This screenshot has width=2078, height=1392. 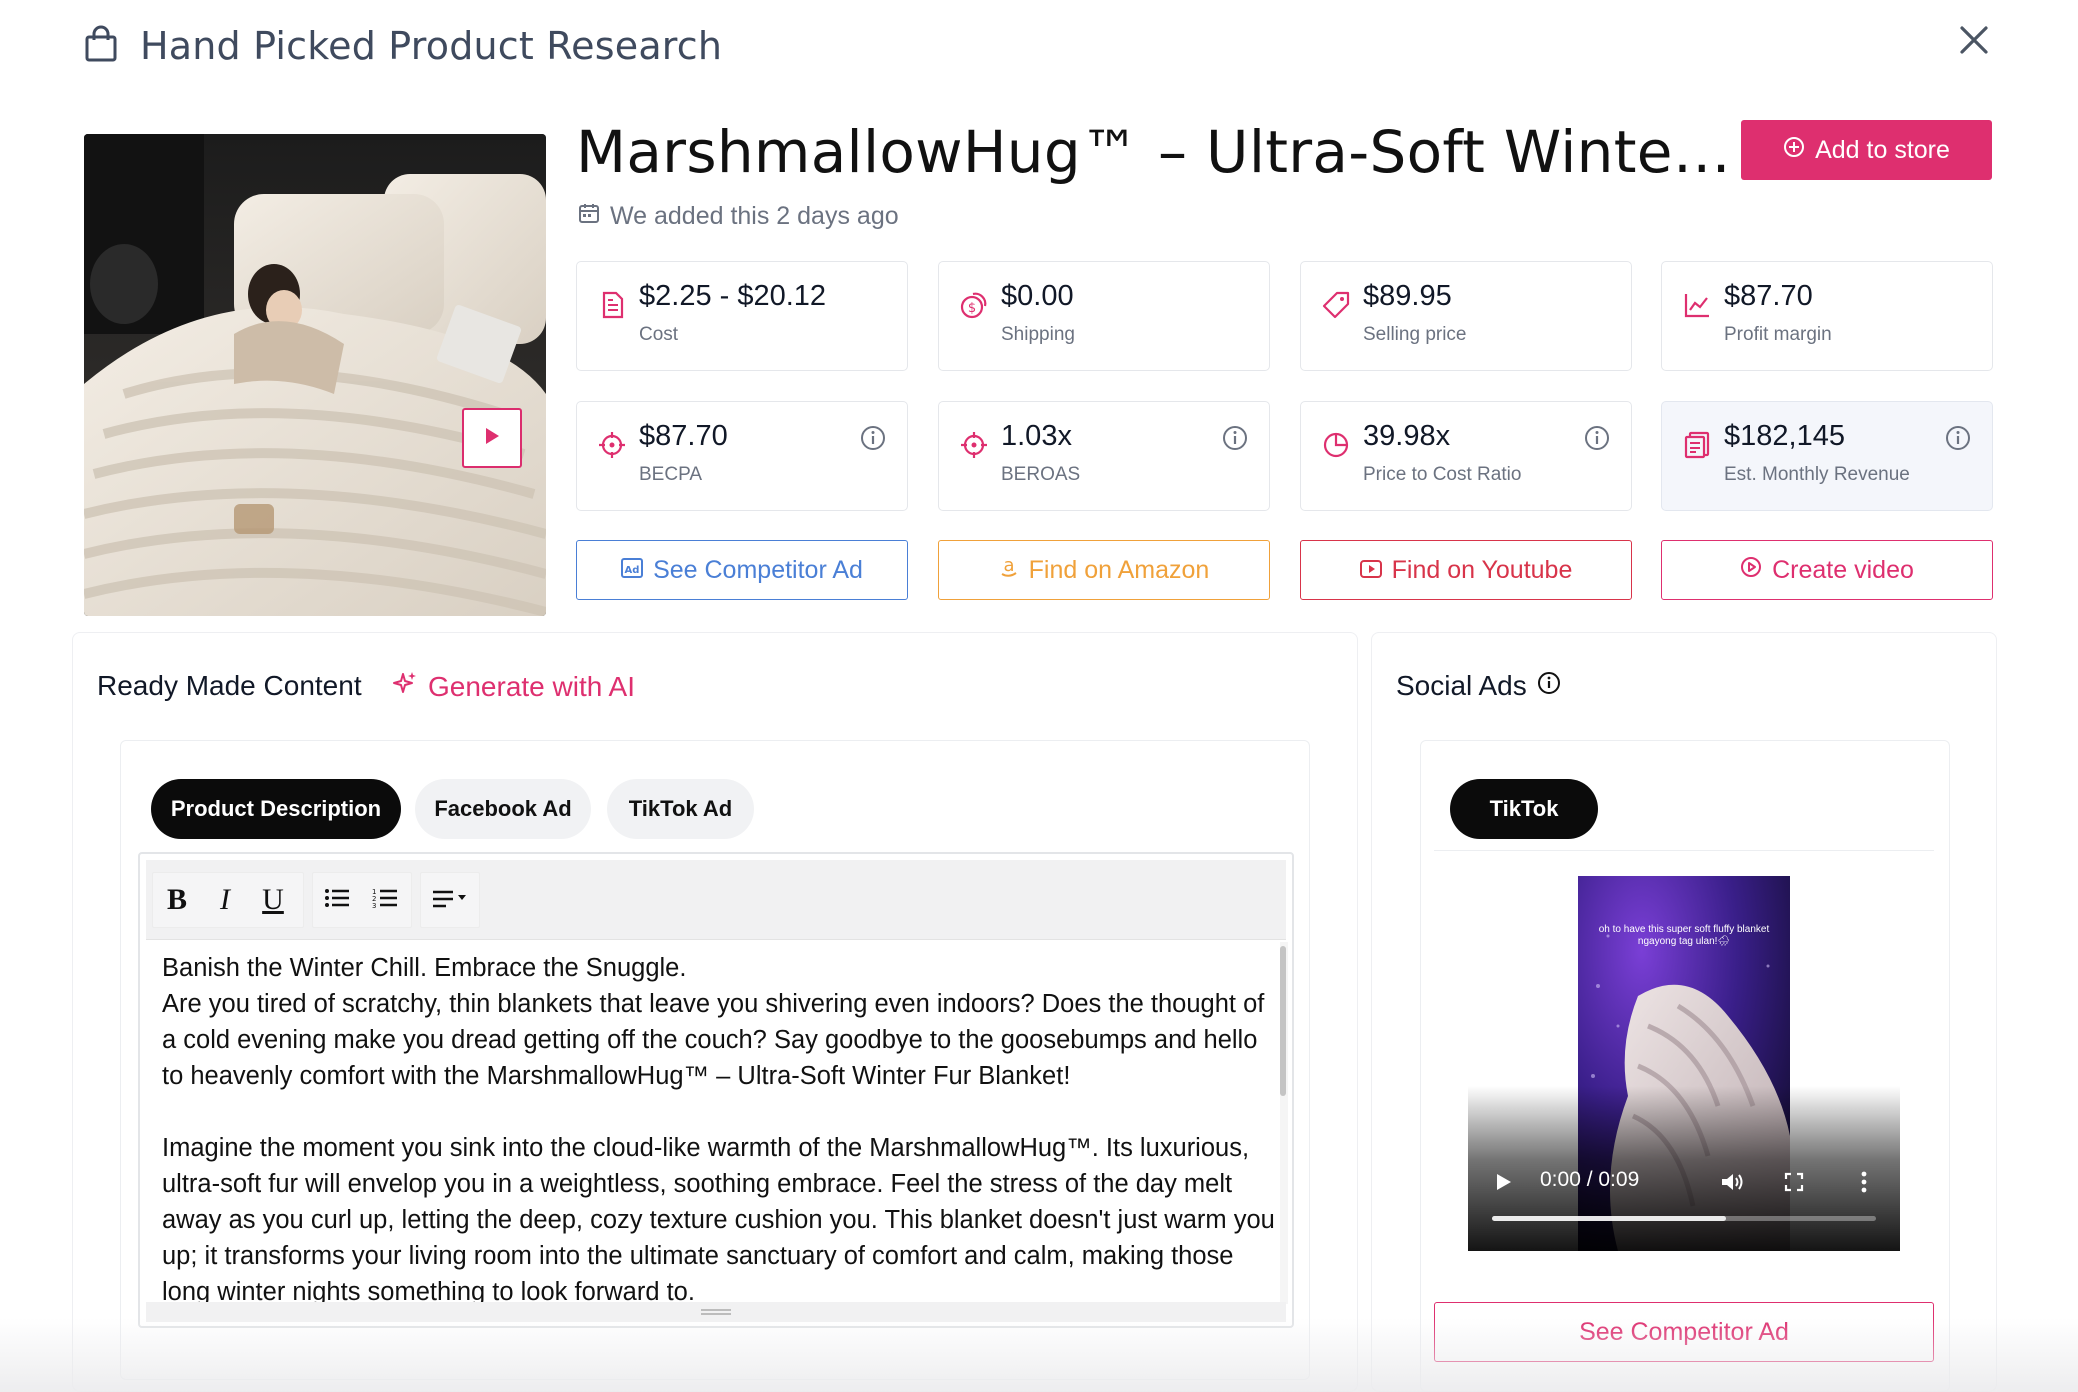 I want to click on youtube-icon, so click(x=1370, y=570).